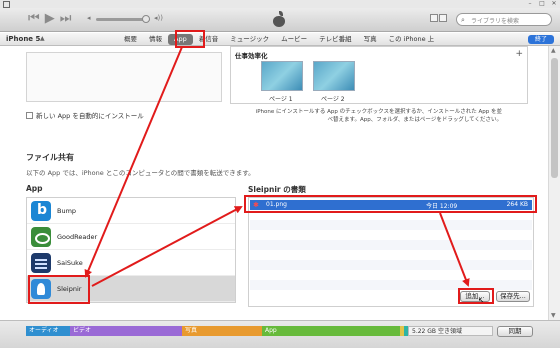 The height and width of the screenshot is (348, 560). I want to click on player-toolbar: ⏮ ▶ ⏭ ◂ ◂)) ⌕ ライブラリを検索, so click(280, 20).